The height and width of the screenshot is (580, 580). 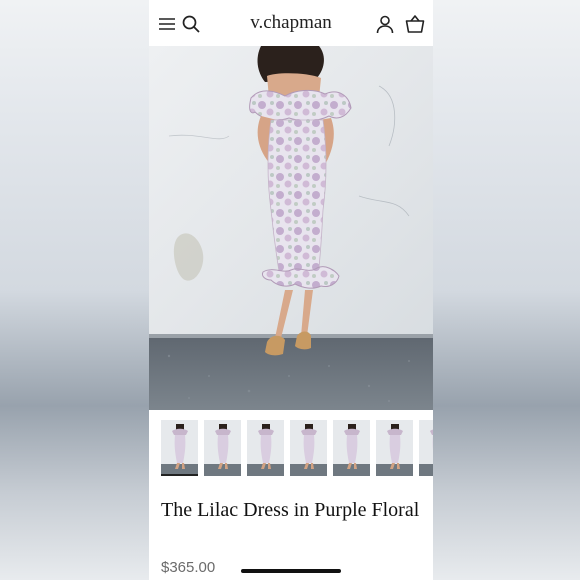 I want to click on account-icon, so click(x=385, y=24).